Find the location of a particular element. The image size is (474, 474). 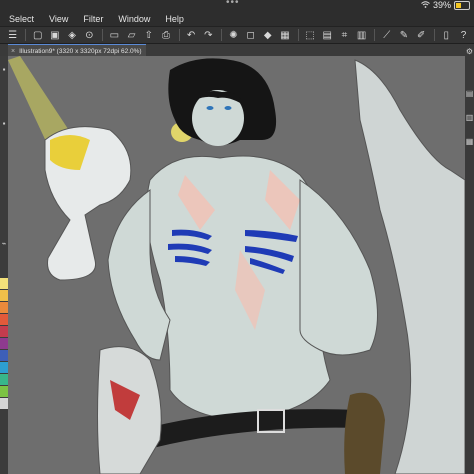

crop-icon: ⌗ is located at coordinates (344, 35).